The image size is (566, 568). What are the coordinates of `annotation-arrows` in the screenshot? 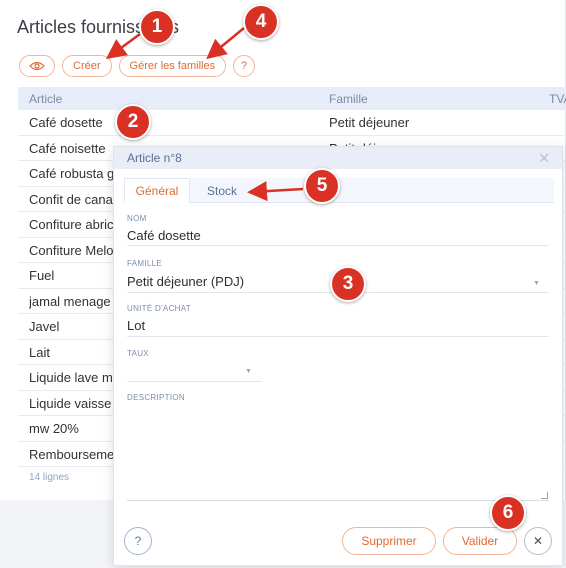 It's located at (204, 114).